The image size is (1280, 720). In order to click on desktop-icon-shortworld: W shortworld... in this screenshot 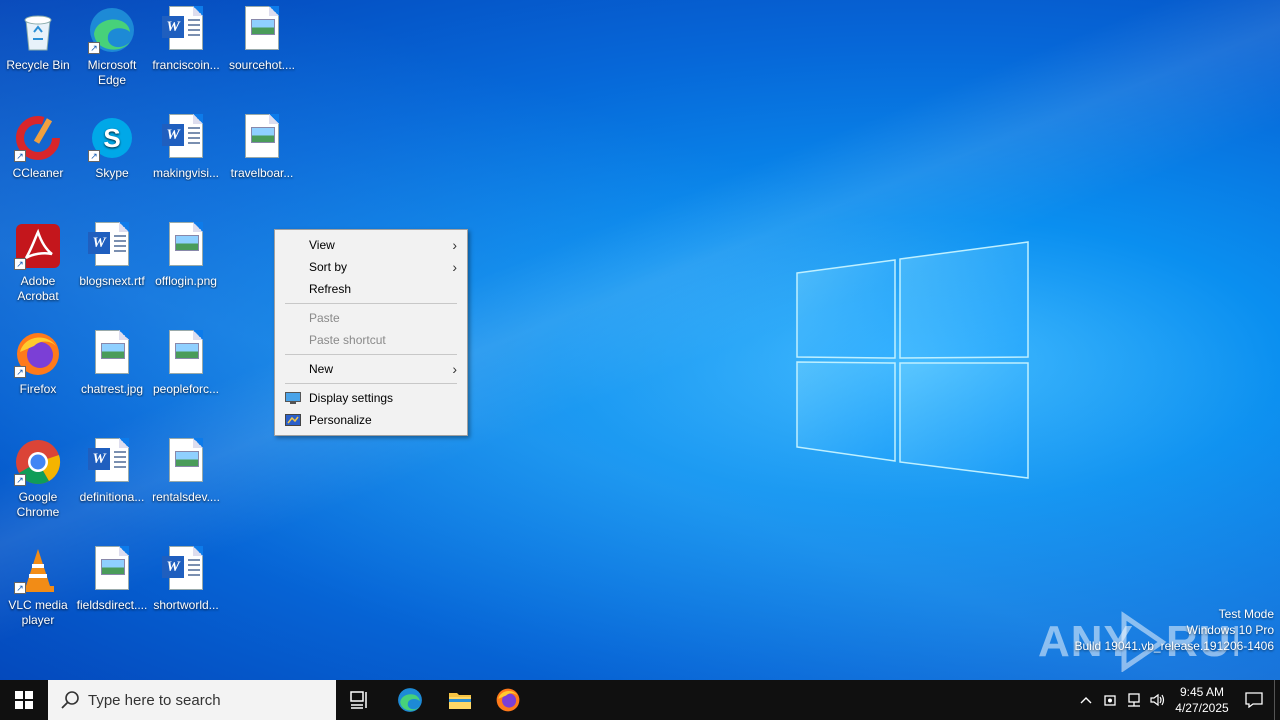, I will do `click(186, 592)`.